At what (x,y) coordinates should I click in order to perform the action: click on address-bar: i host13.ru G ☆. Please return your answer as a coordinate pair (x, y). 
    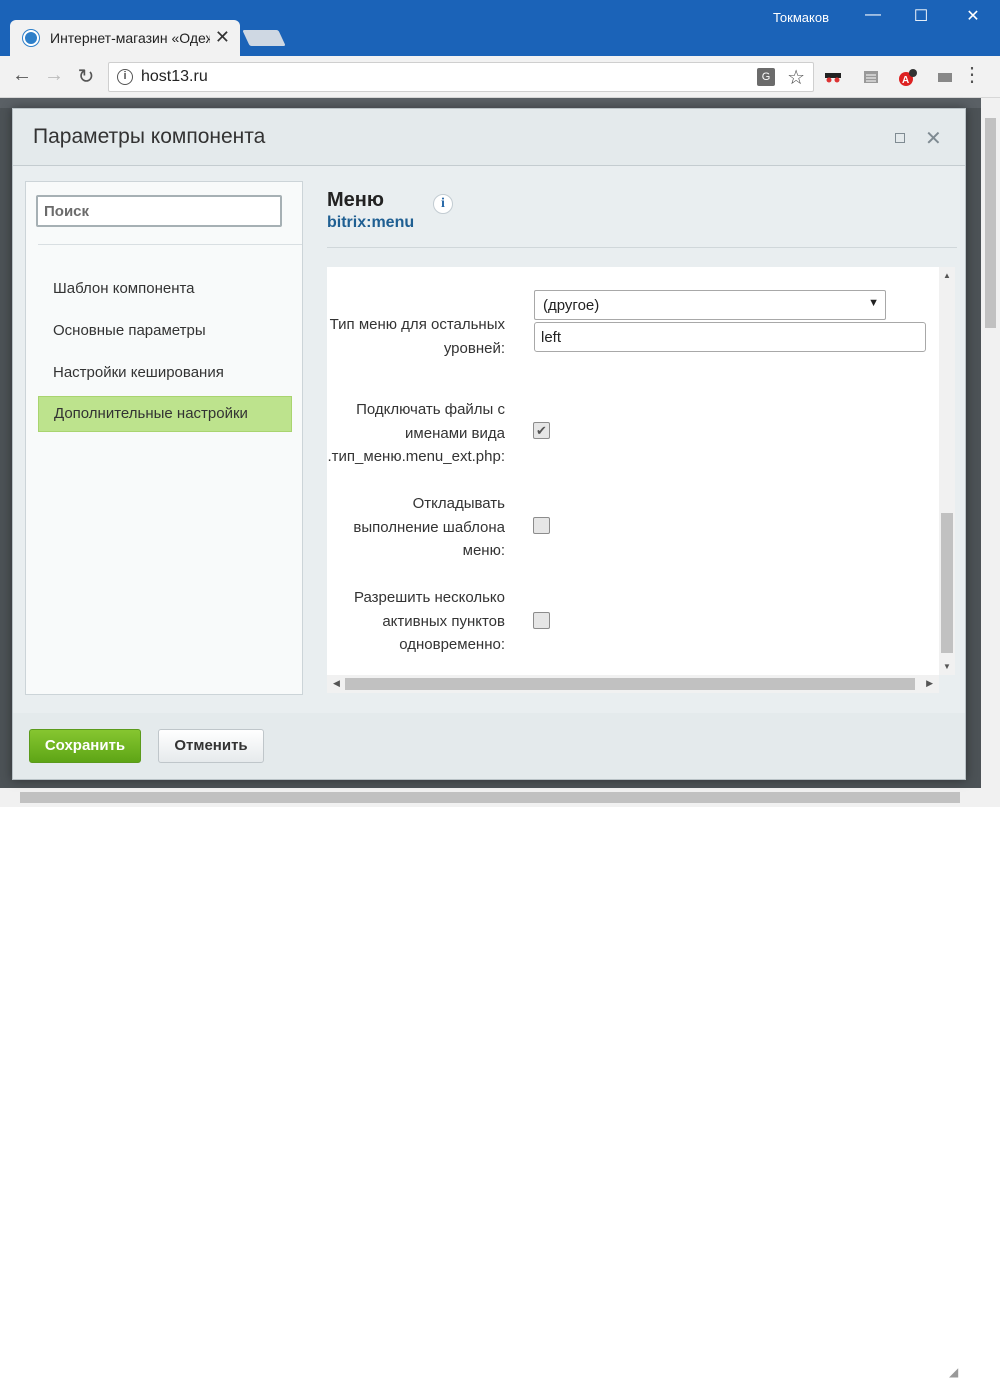
    Looking at the image, I should click on (461, 77).